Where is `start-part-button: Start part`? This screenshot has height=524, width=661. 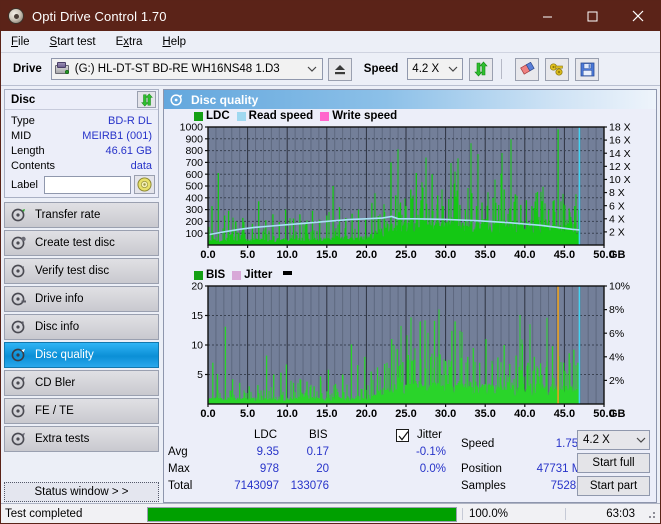 start-part-button: Start part is located at coordinates (613, 486).